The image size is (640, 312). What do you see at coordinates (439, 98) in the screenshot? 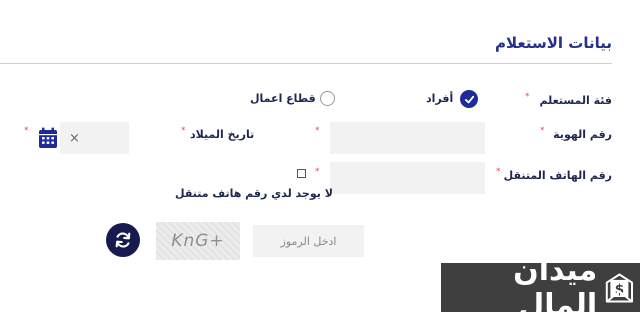
I see `radio-individuals-label: أفراد` at bounding box center [439, 98].